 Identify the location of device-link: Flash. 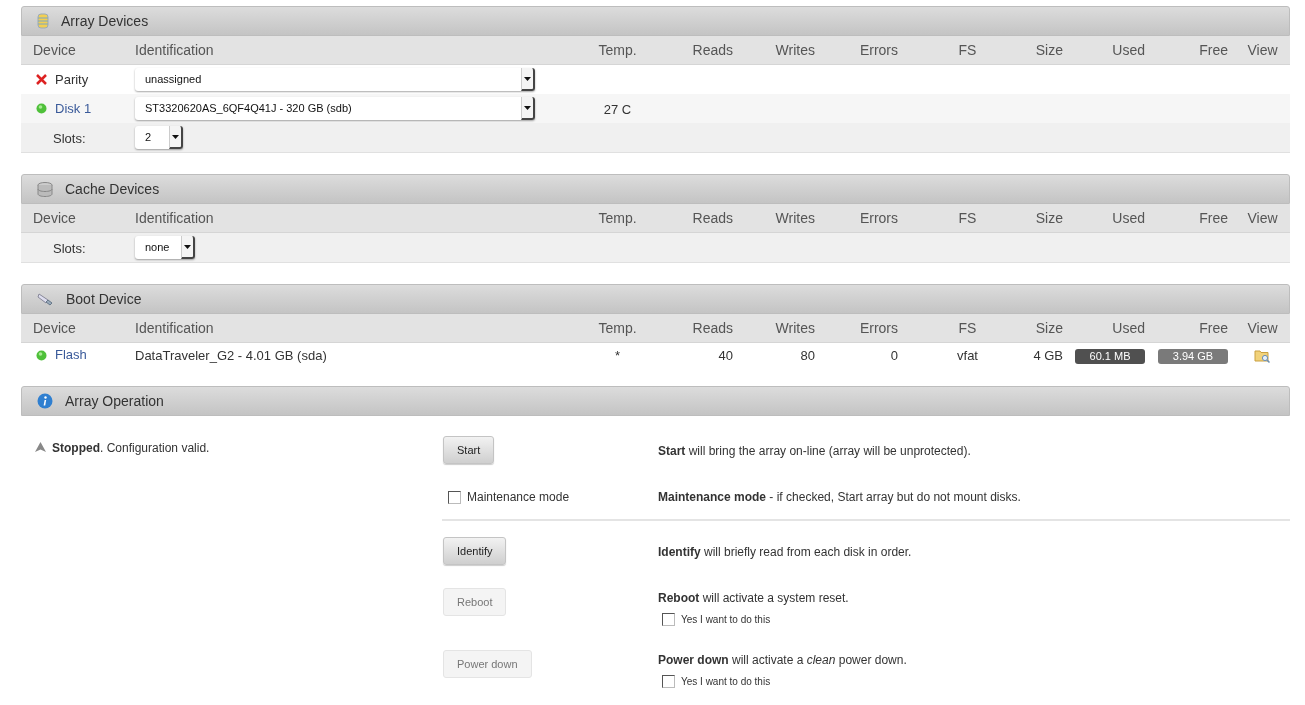
(71, 355).